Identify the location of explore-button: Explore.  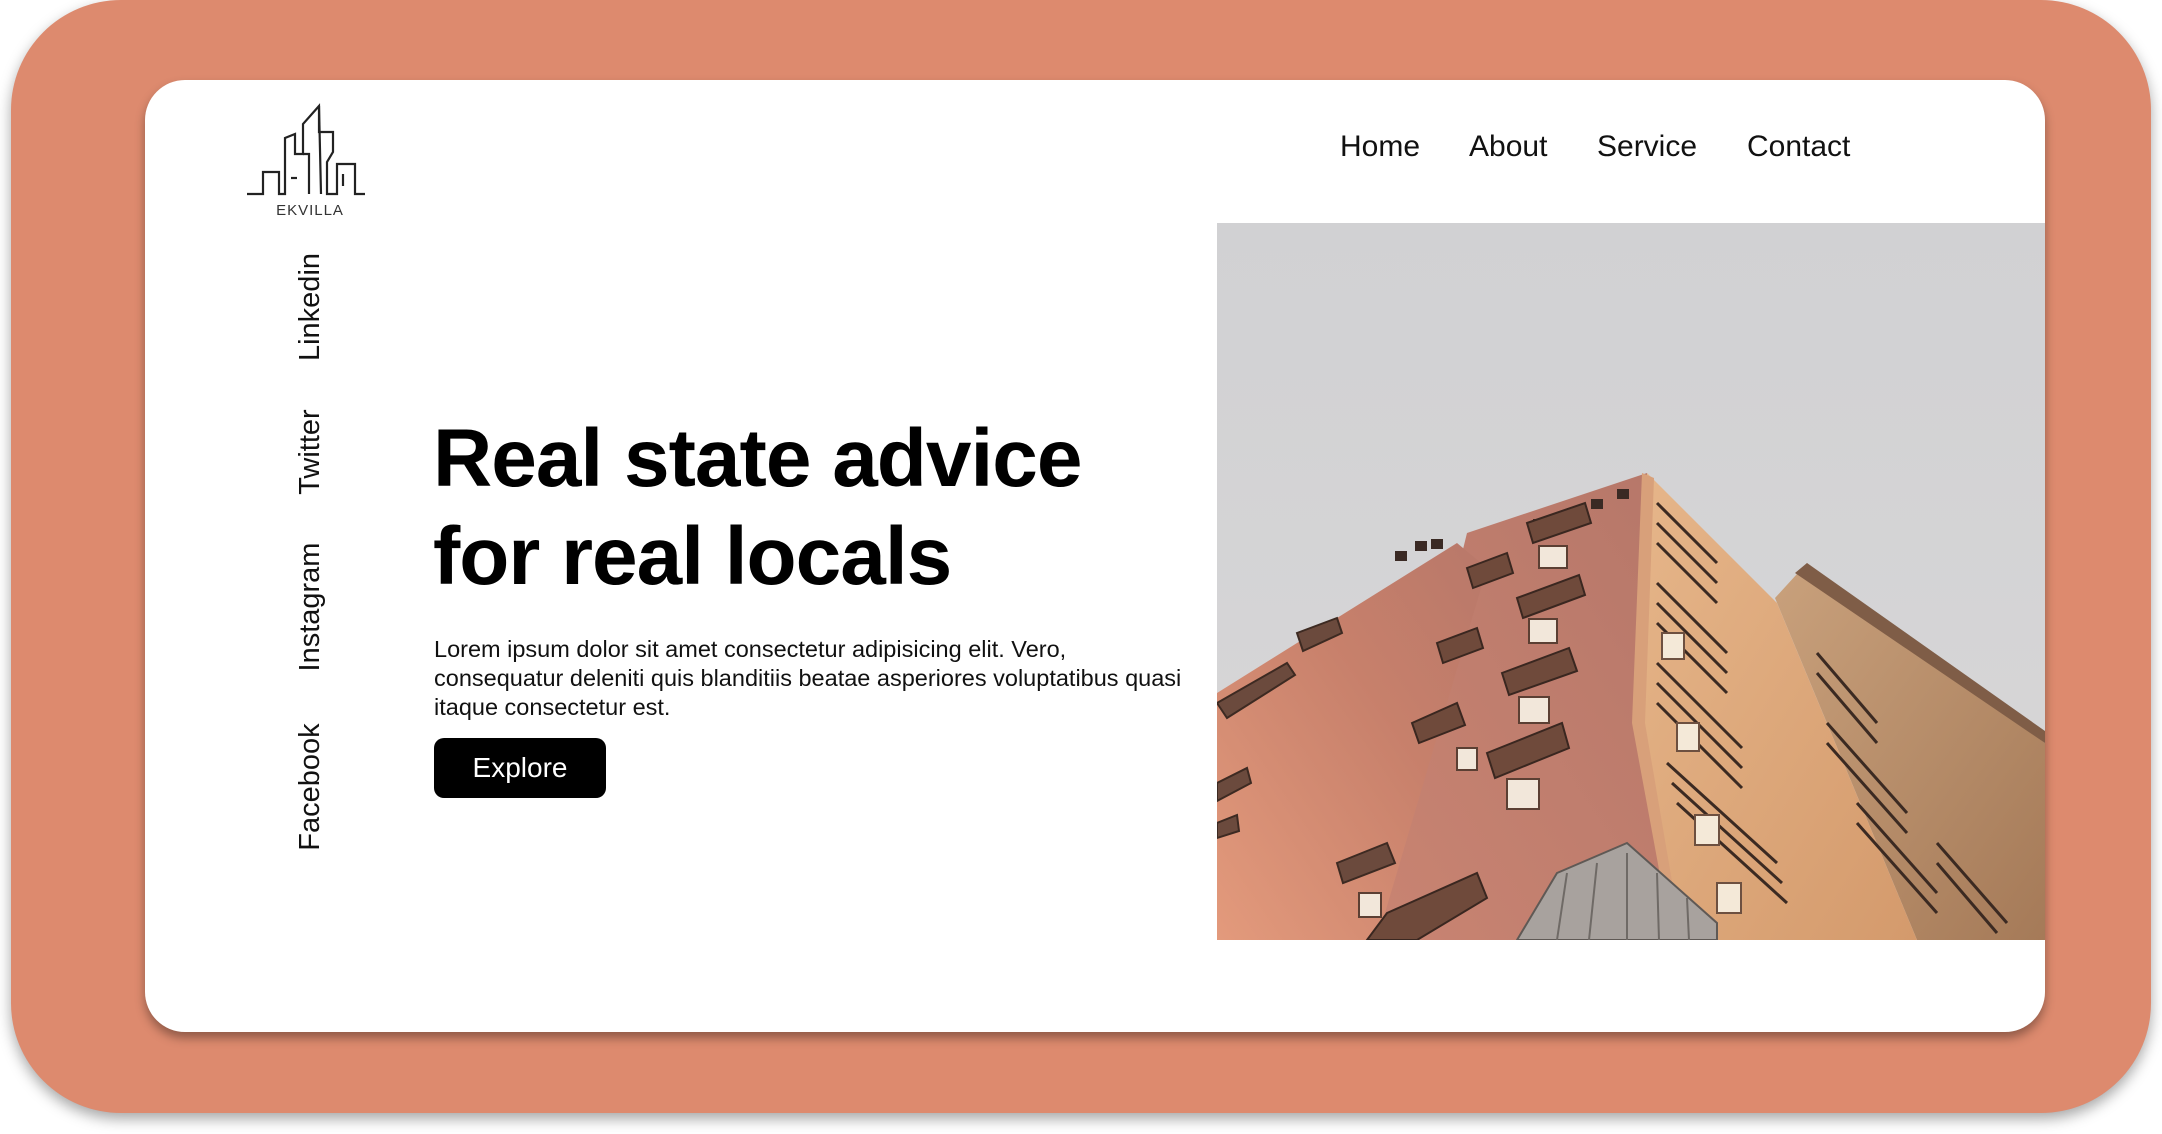
(520, 768).